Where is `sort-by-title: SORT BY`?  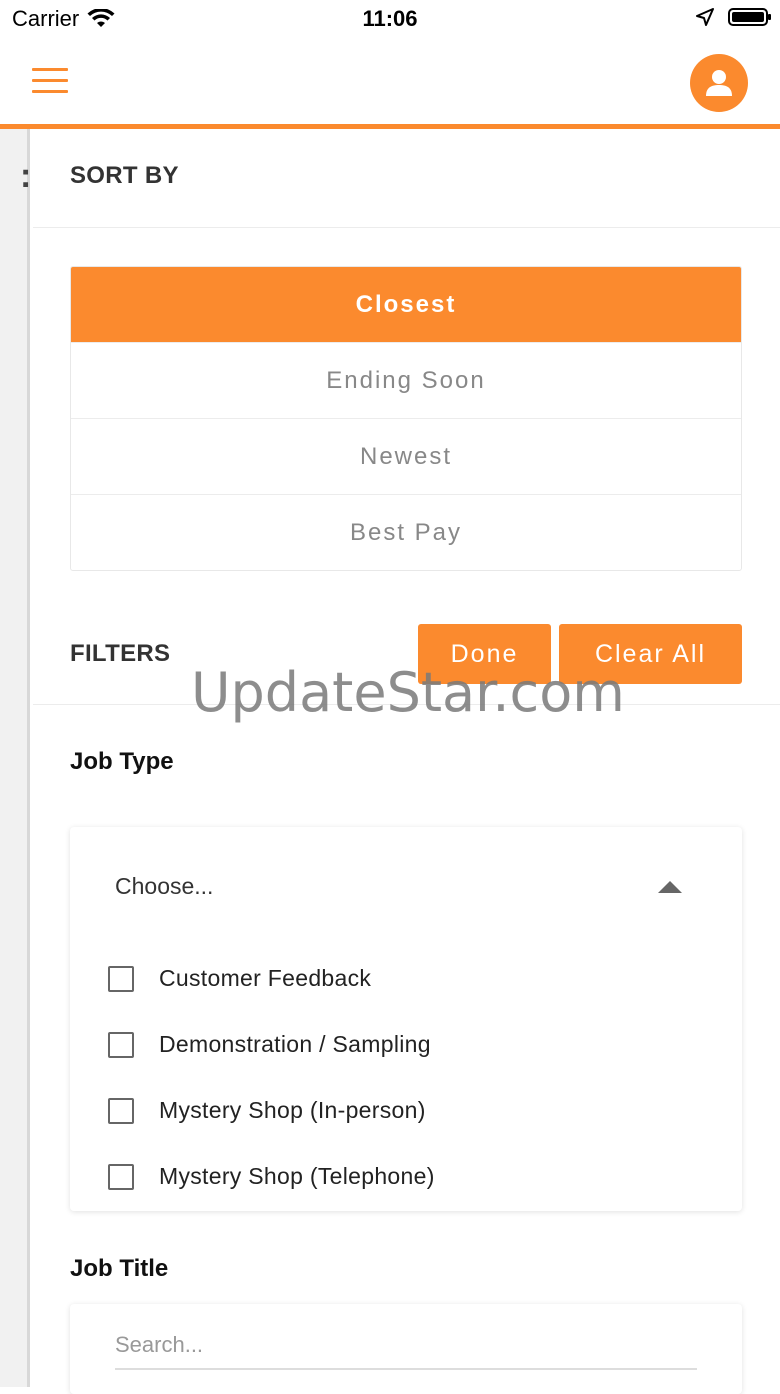 sort-by-title: SORT BY is located at coordinates (124, 175).